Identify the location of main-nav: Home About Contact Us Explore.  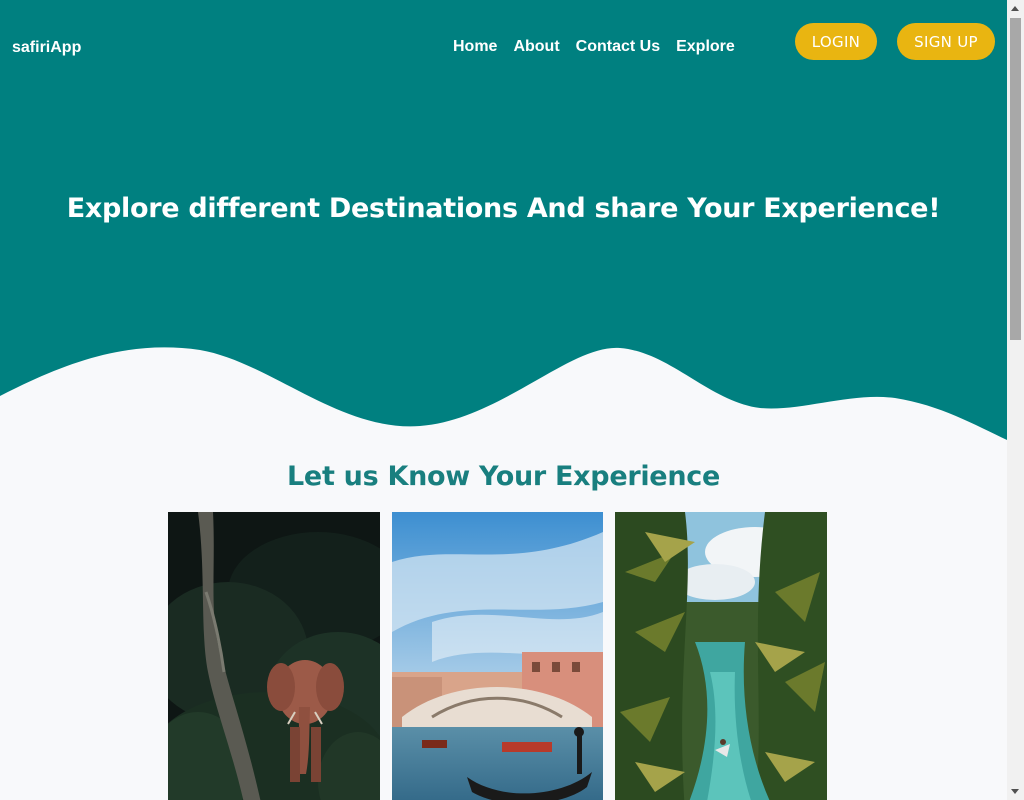
(594, 47).